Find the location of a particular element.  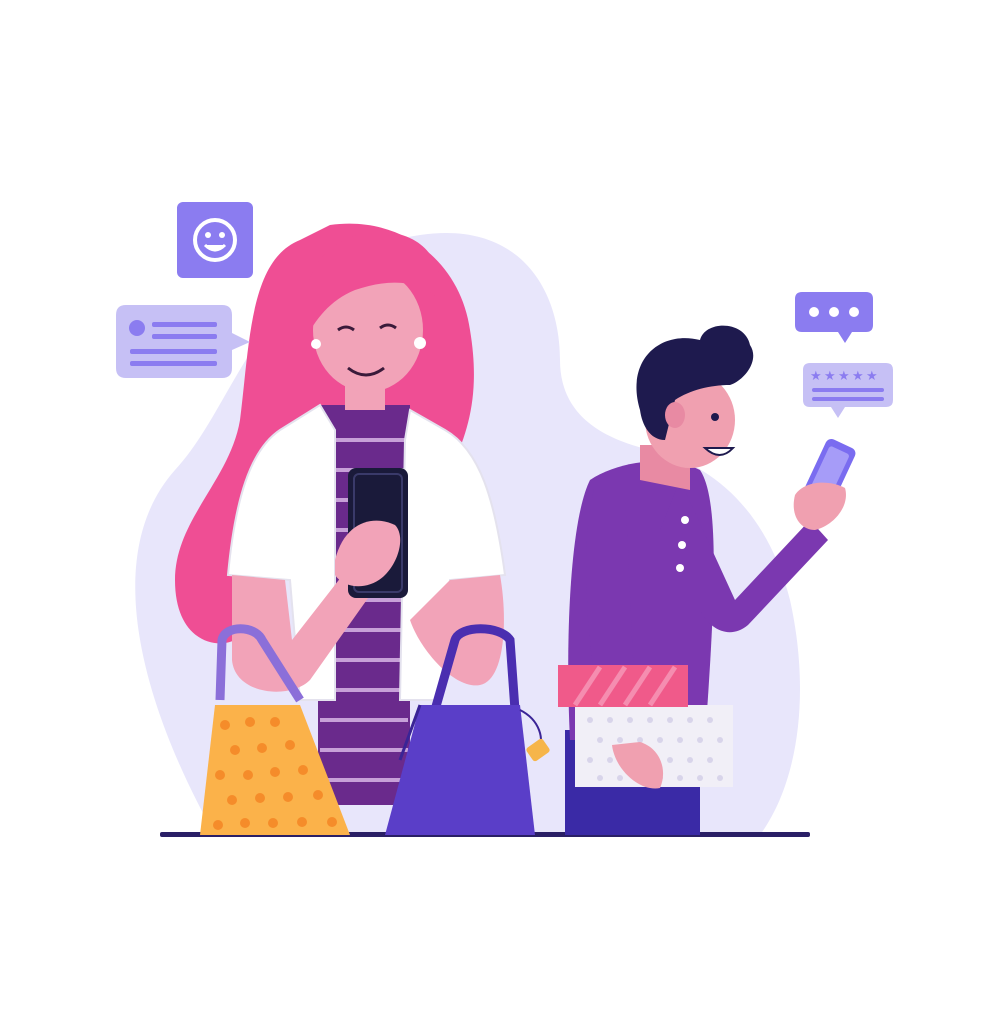

man-eye is located at coordinates (715, 417).